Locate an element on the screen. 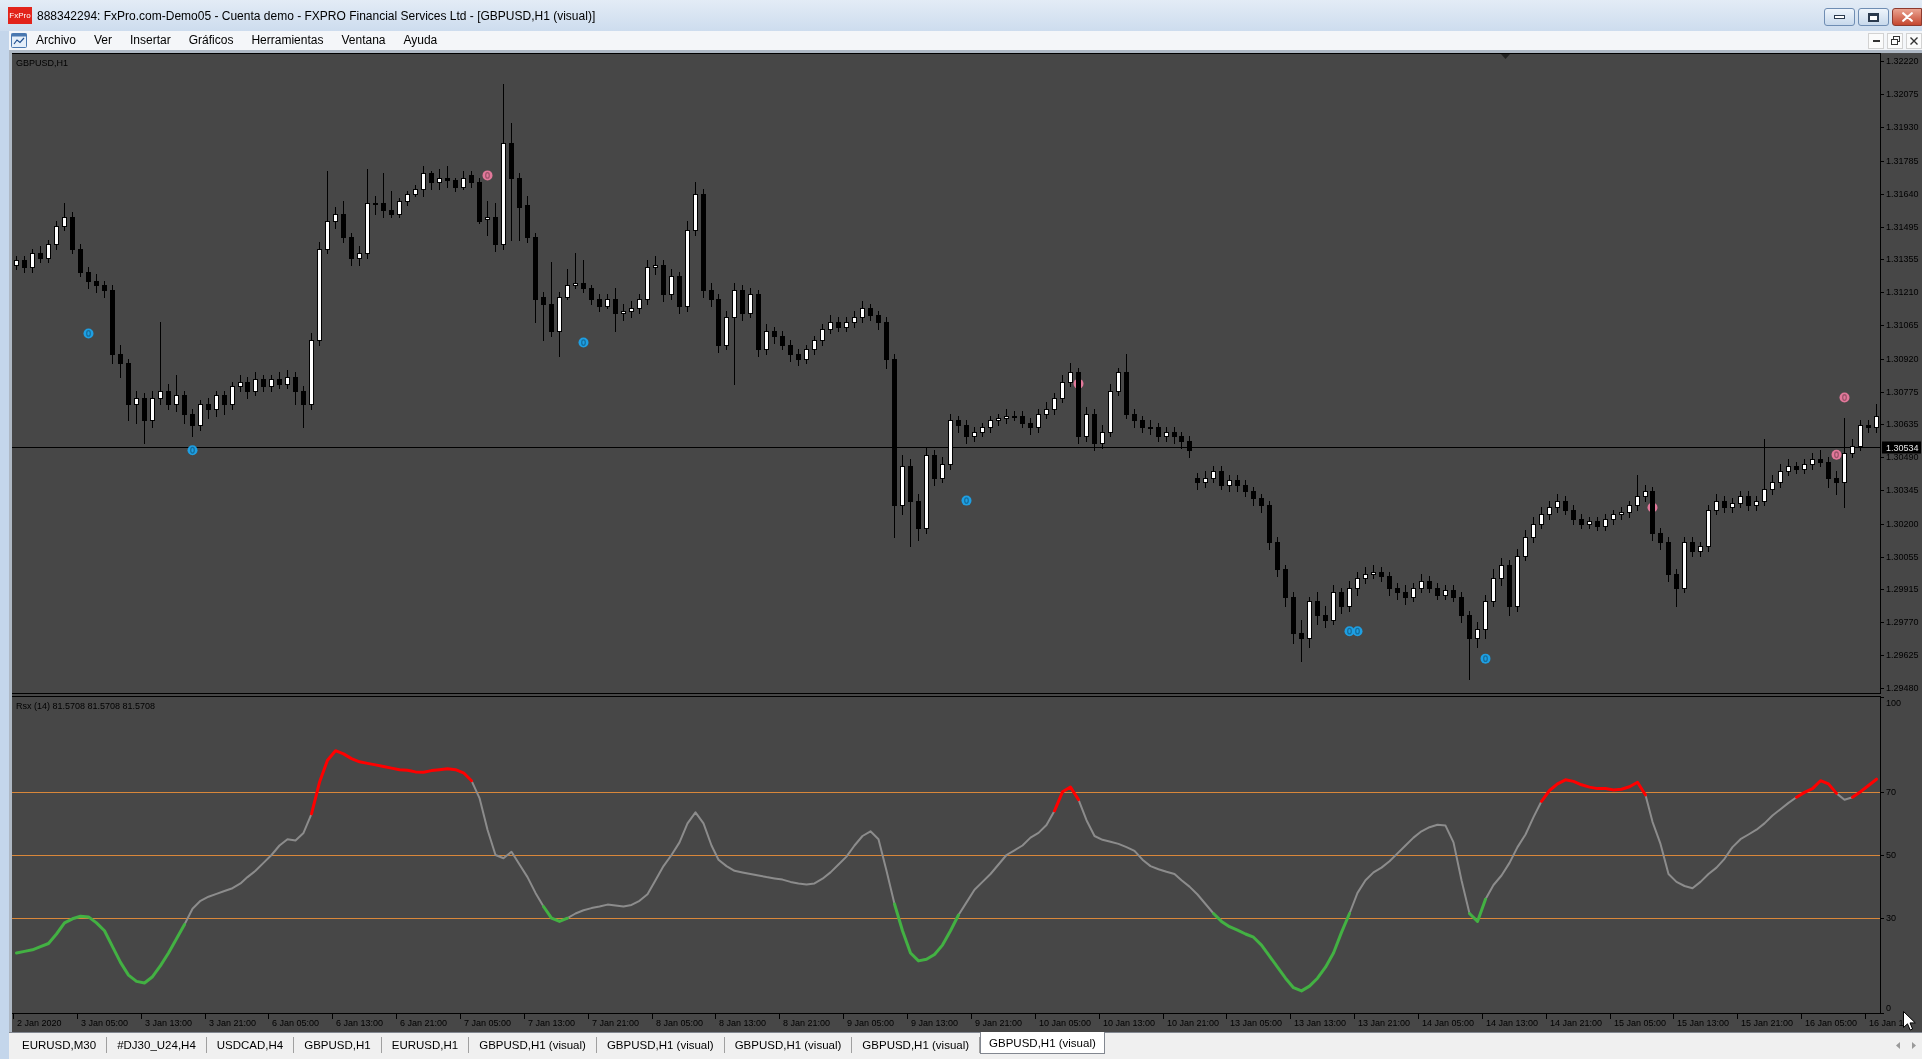  maximize-icon is located at coordinates (1873, 17).